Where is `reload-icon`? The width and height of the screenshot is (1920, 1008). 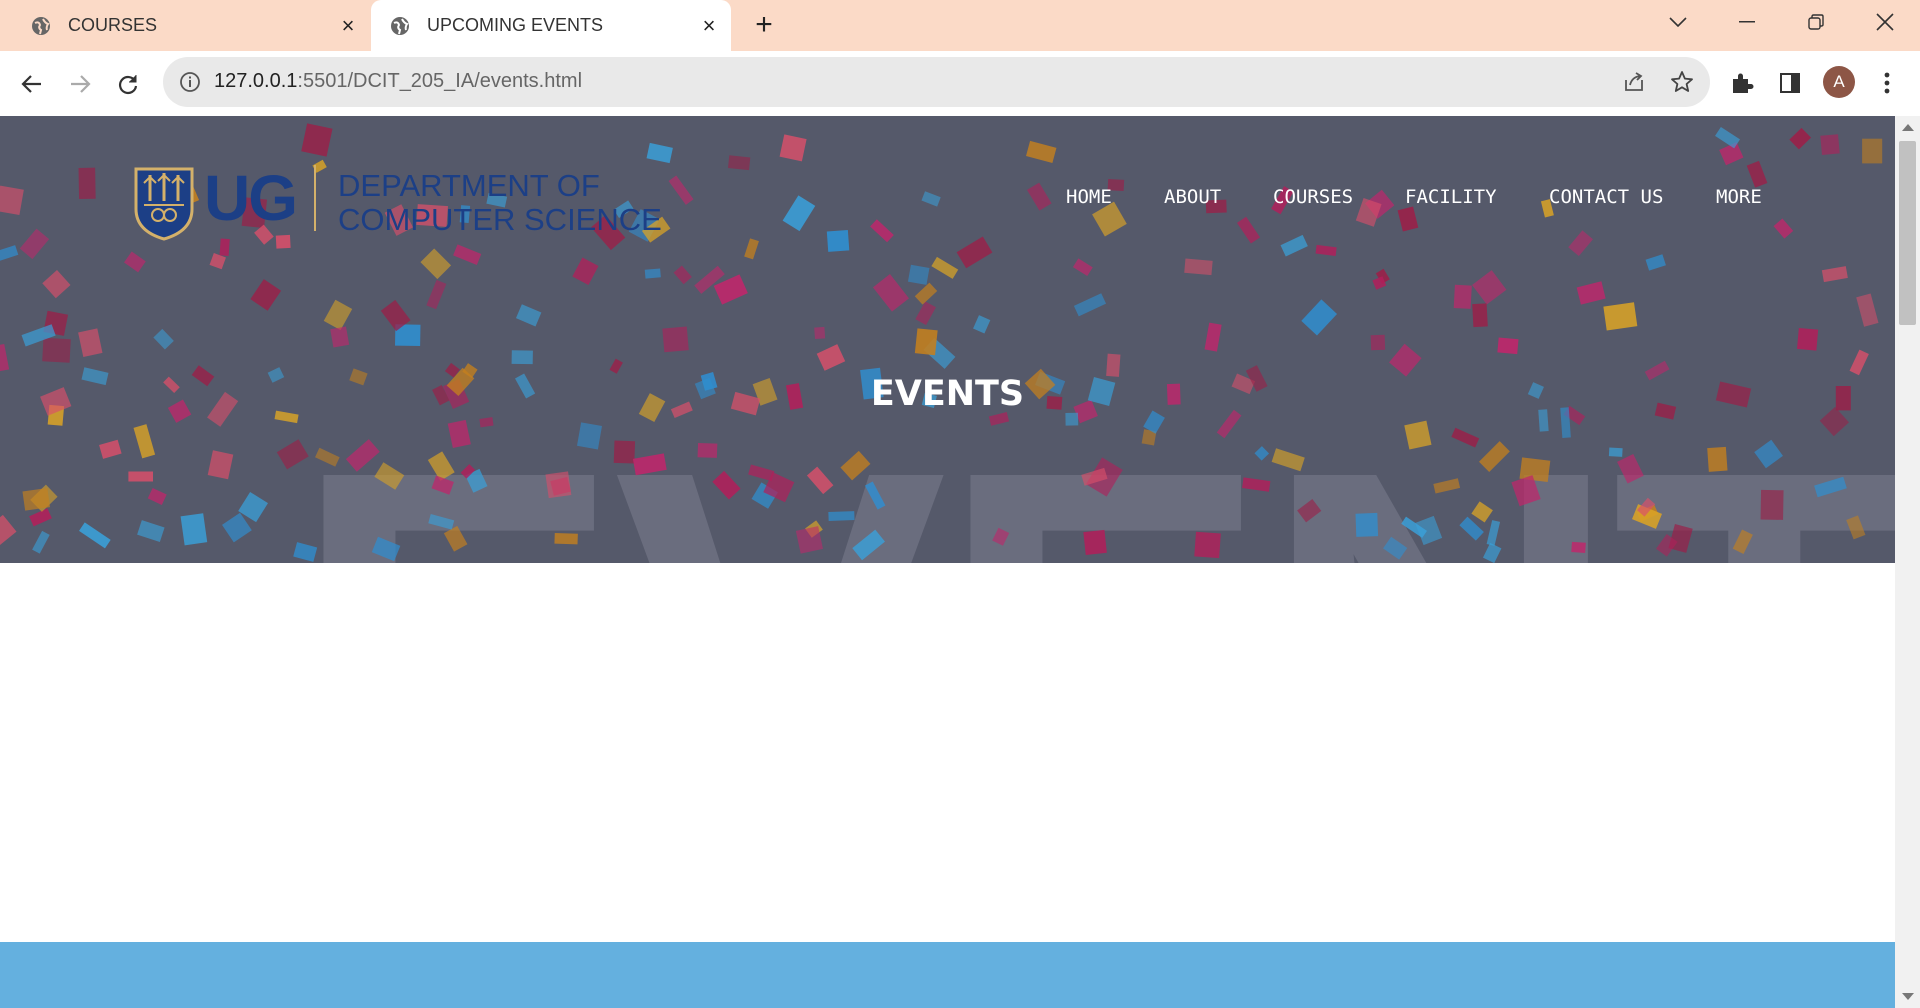 reload-icon is located at coordinates (128, 84).